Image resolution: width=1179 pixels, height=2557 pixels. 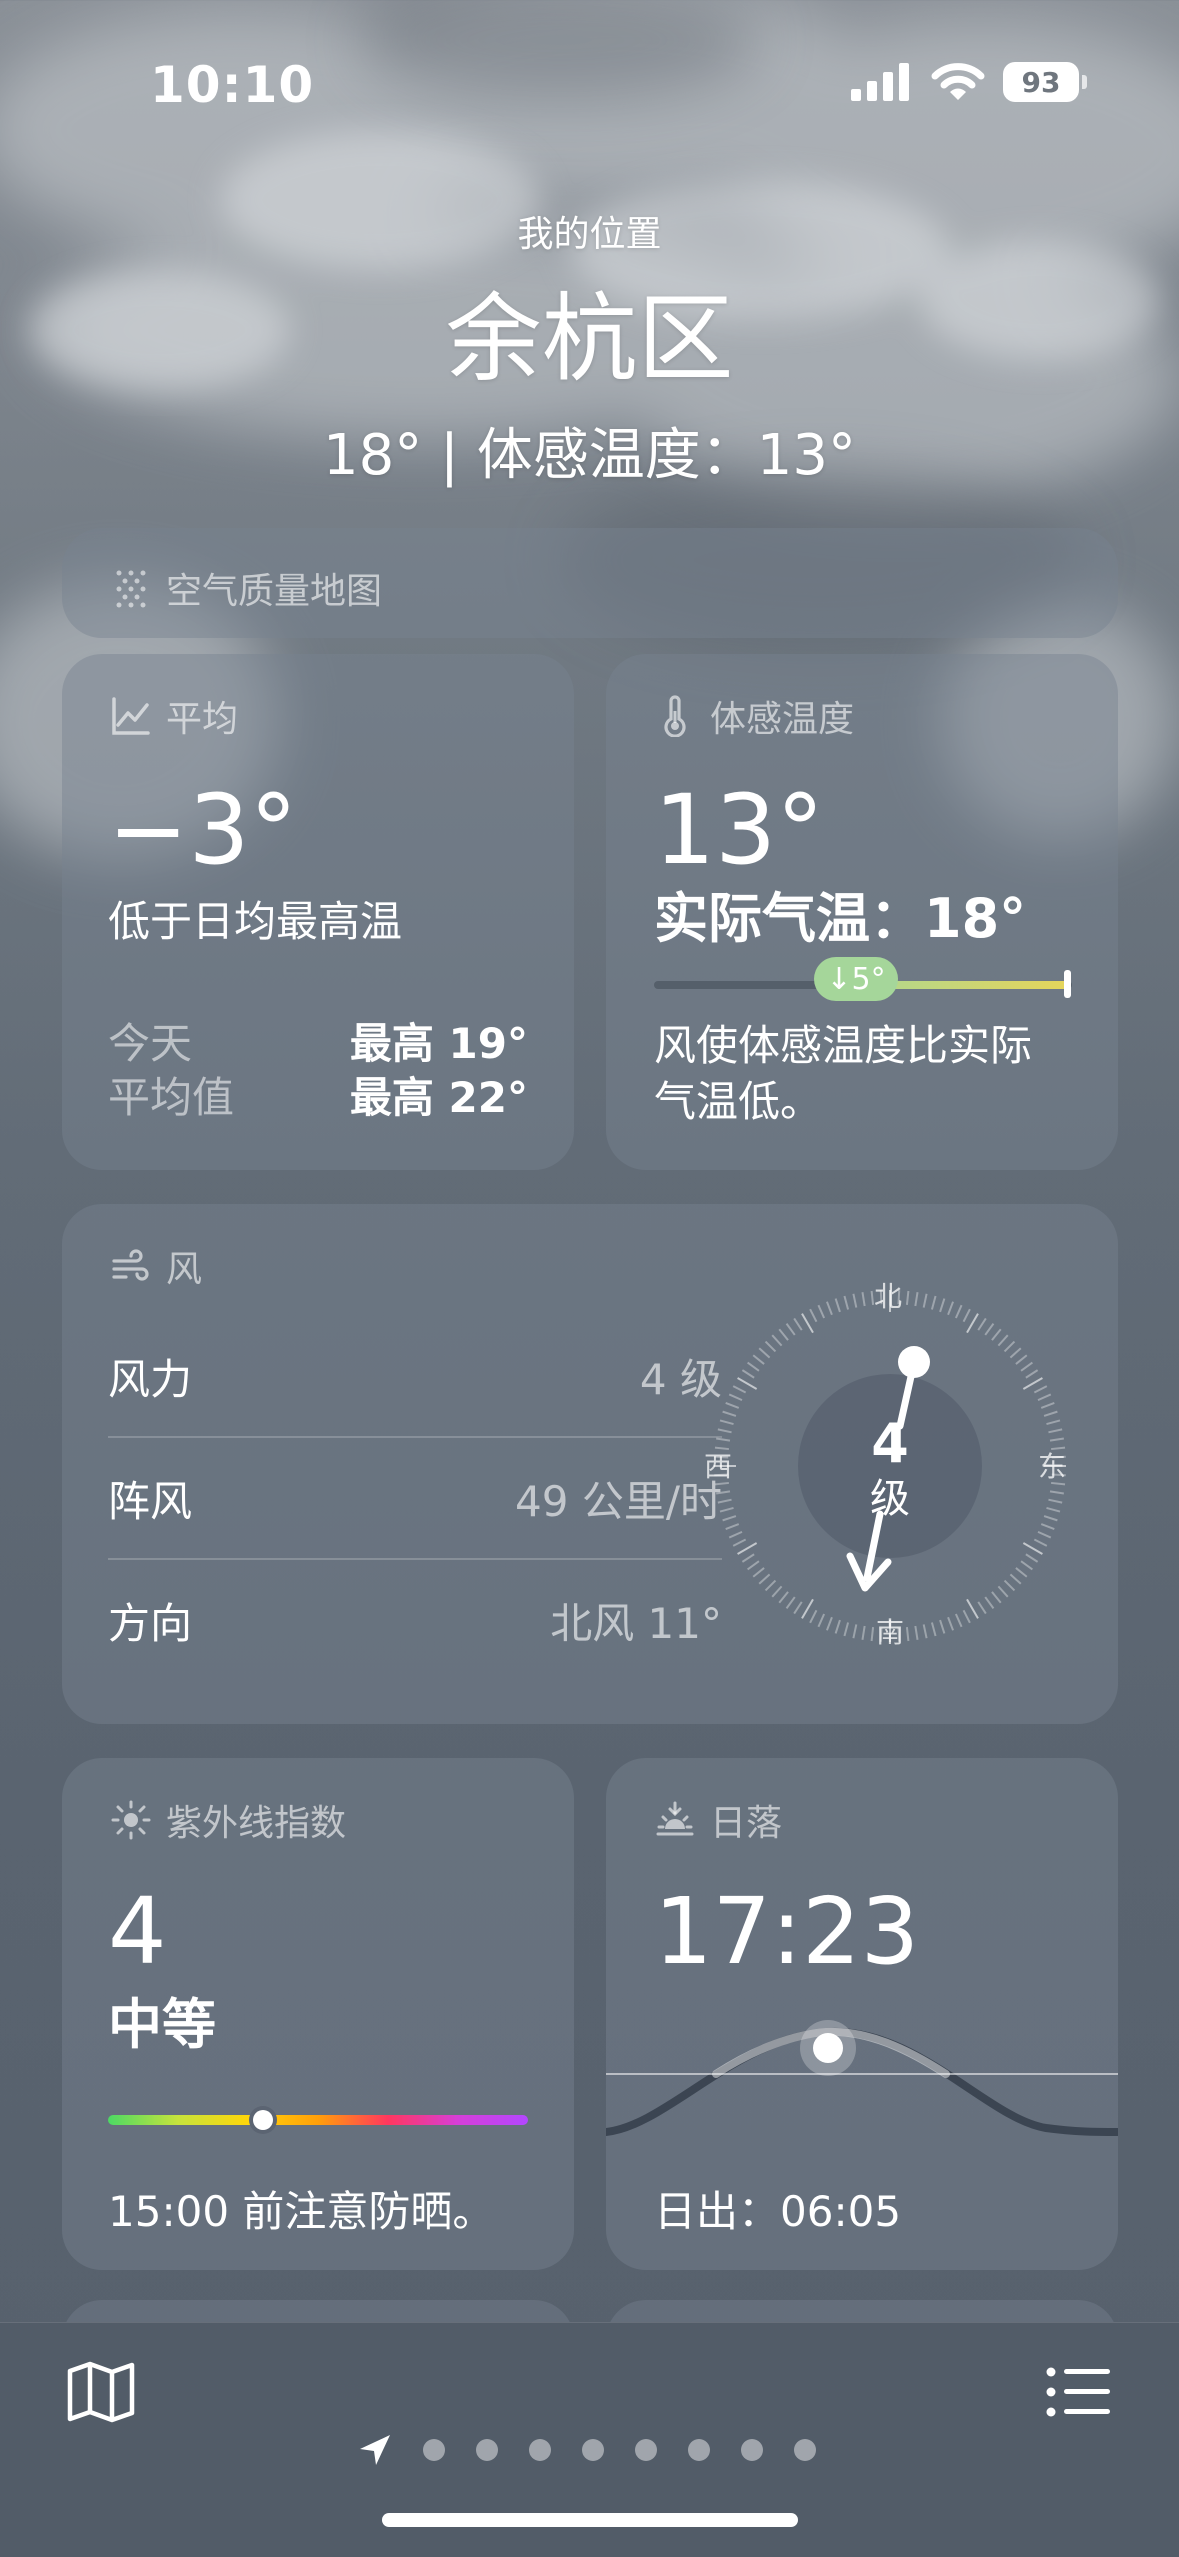 I want to click on average-row-normal: 平均值 最高 22°, so click(x=318, y=1094).